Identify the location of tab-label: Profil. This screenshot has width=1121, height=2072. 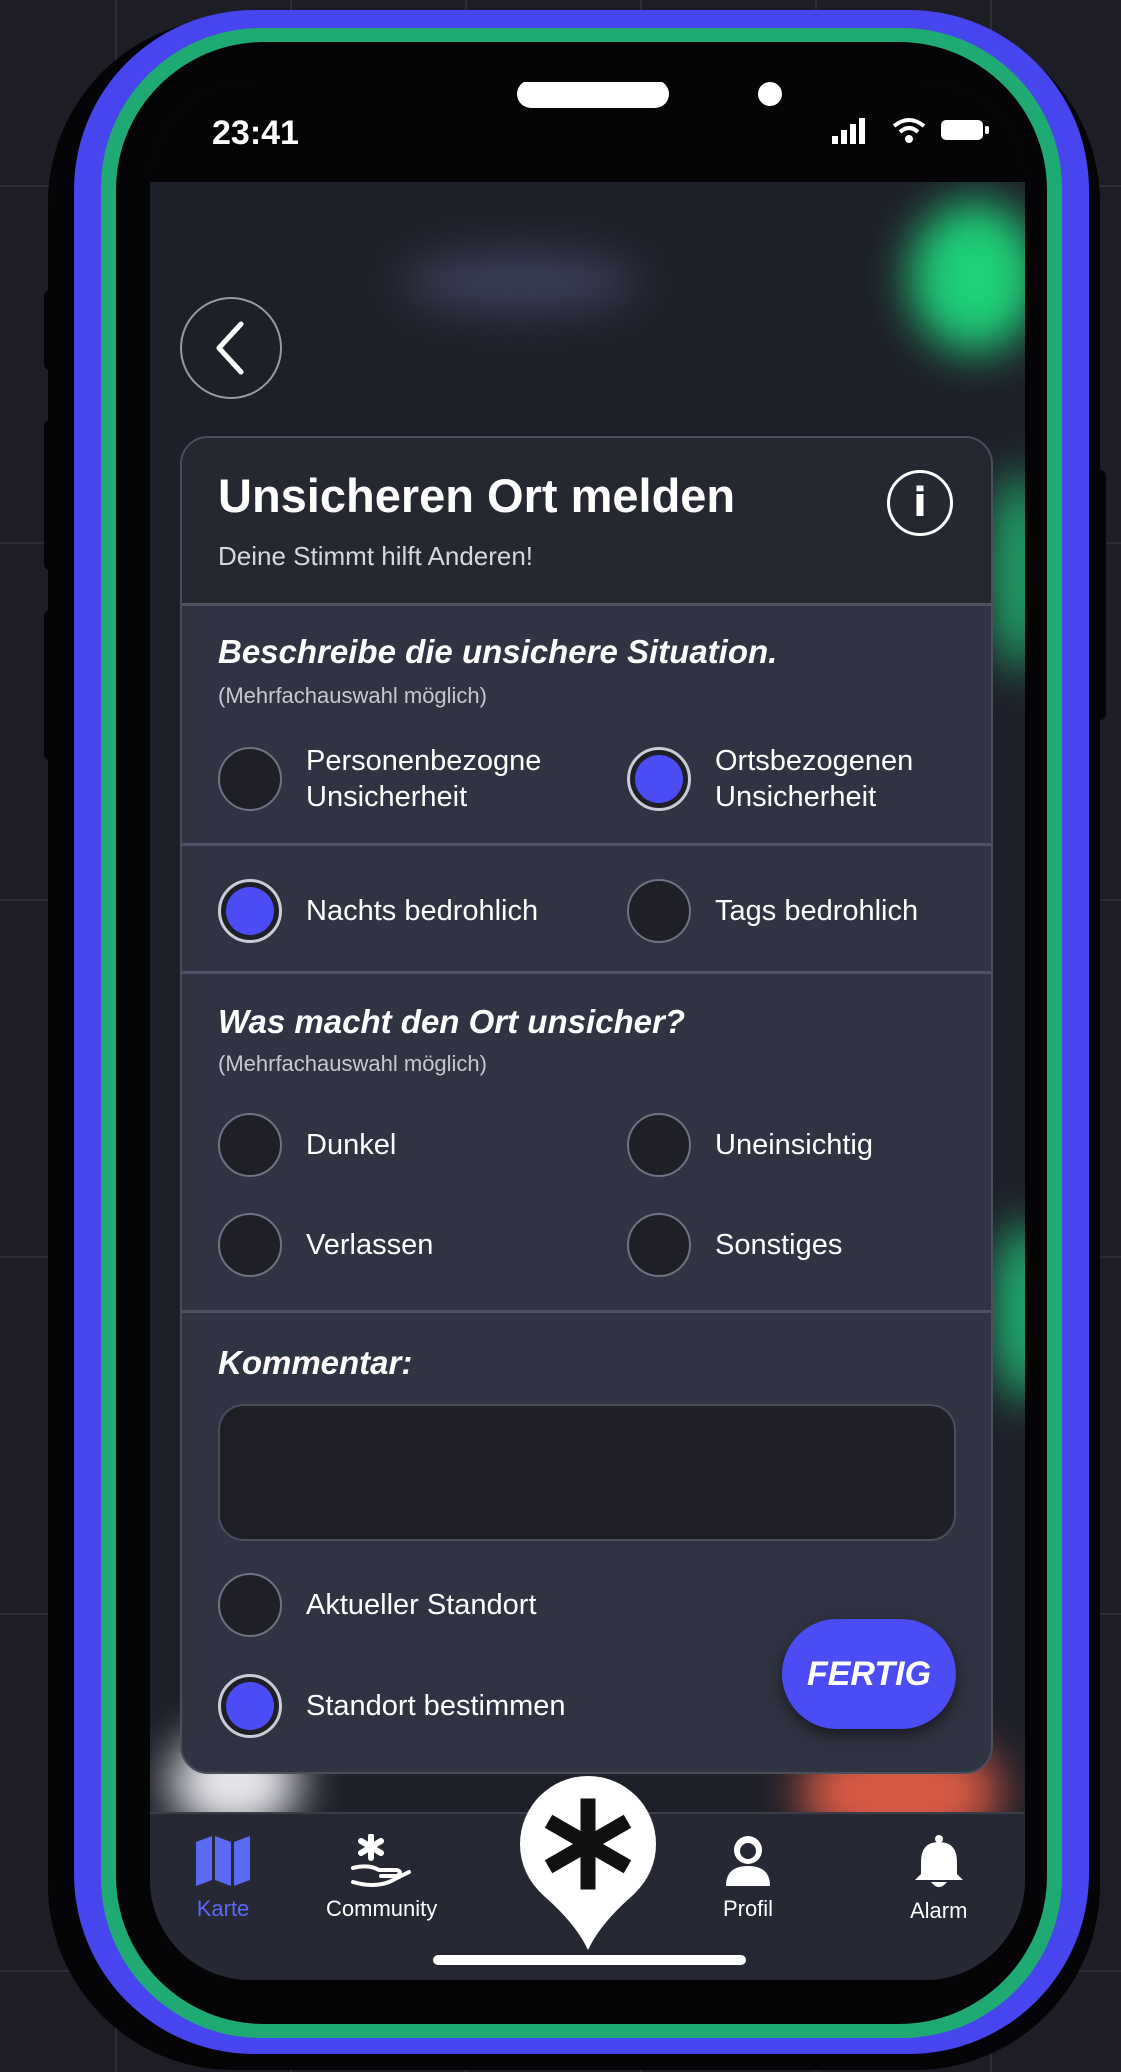
(748, 1908).